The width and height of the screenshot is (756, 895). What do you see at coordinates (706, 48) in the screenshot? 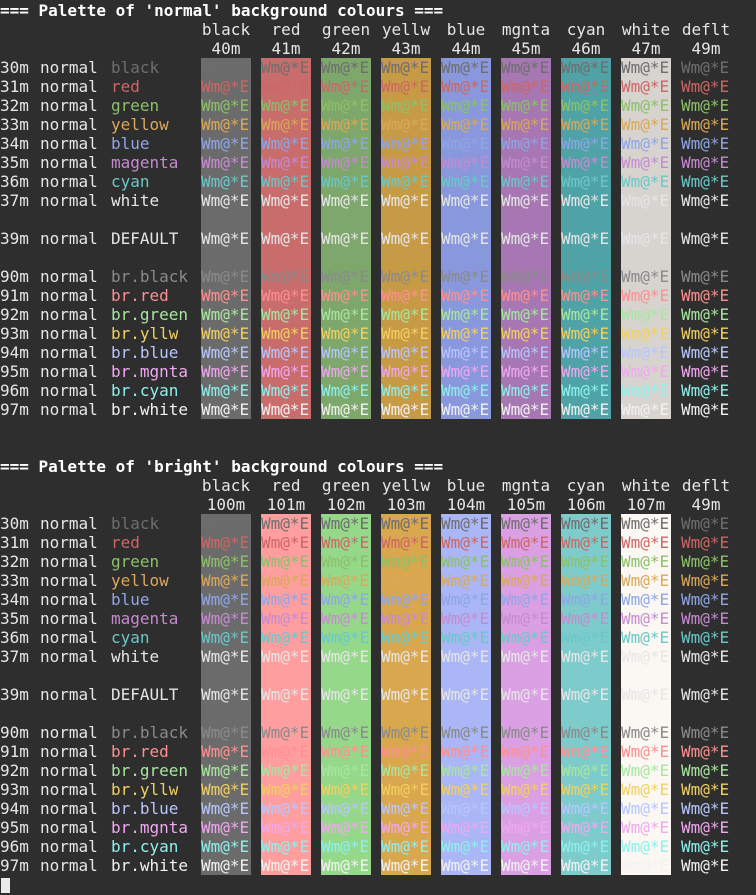
I see `column-code: 49m` at bounding box center [706, 48].